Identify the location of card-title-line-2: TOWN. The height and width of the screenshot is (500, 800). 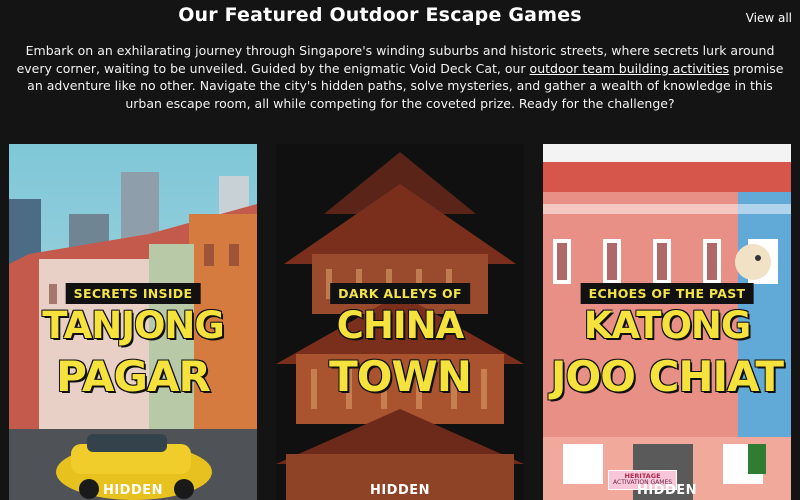
(400, 376).